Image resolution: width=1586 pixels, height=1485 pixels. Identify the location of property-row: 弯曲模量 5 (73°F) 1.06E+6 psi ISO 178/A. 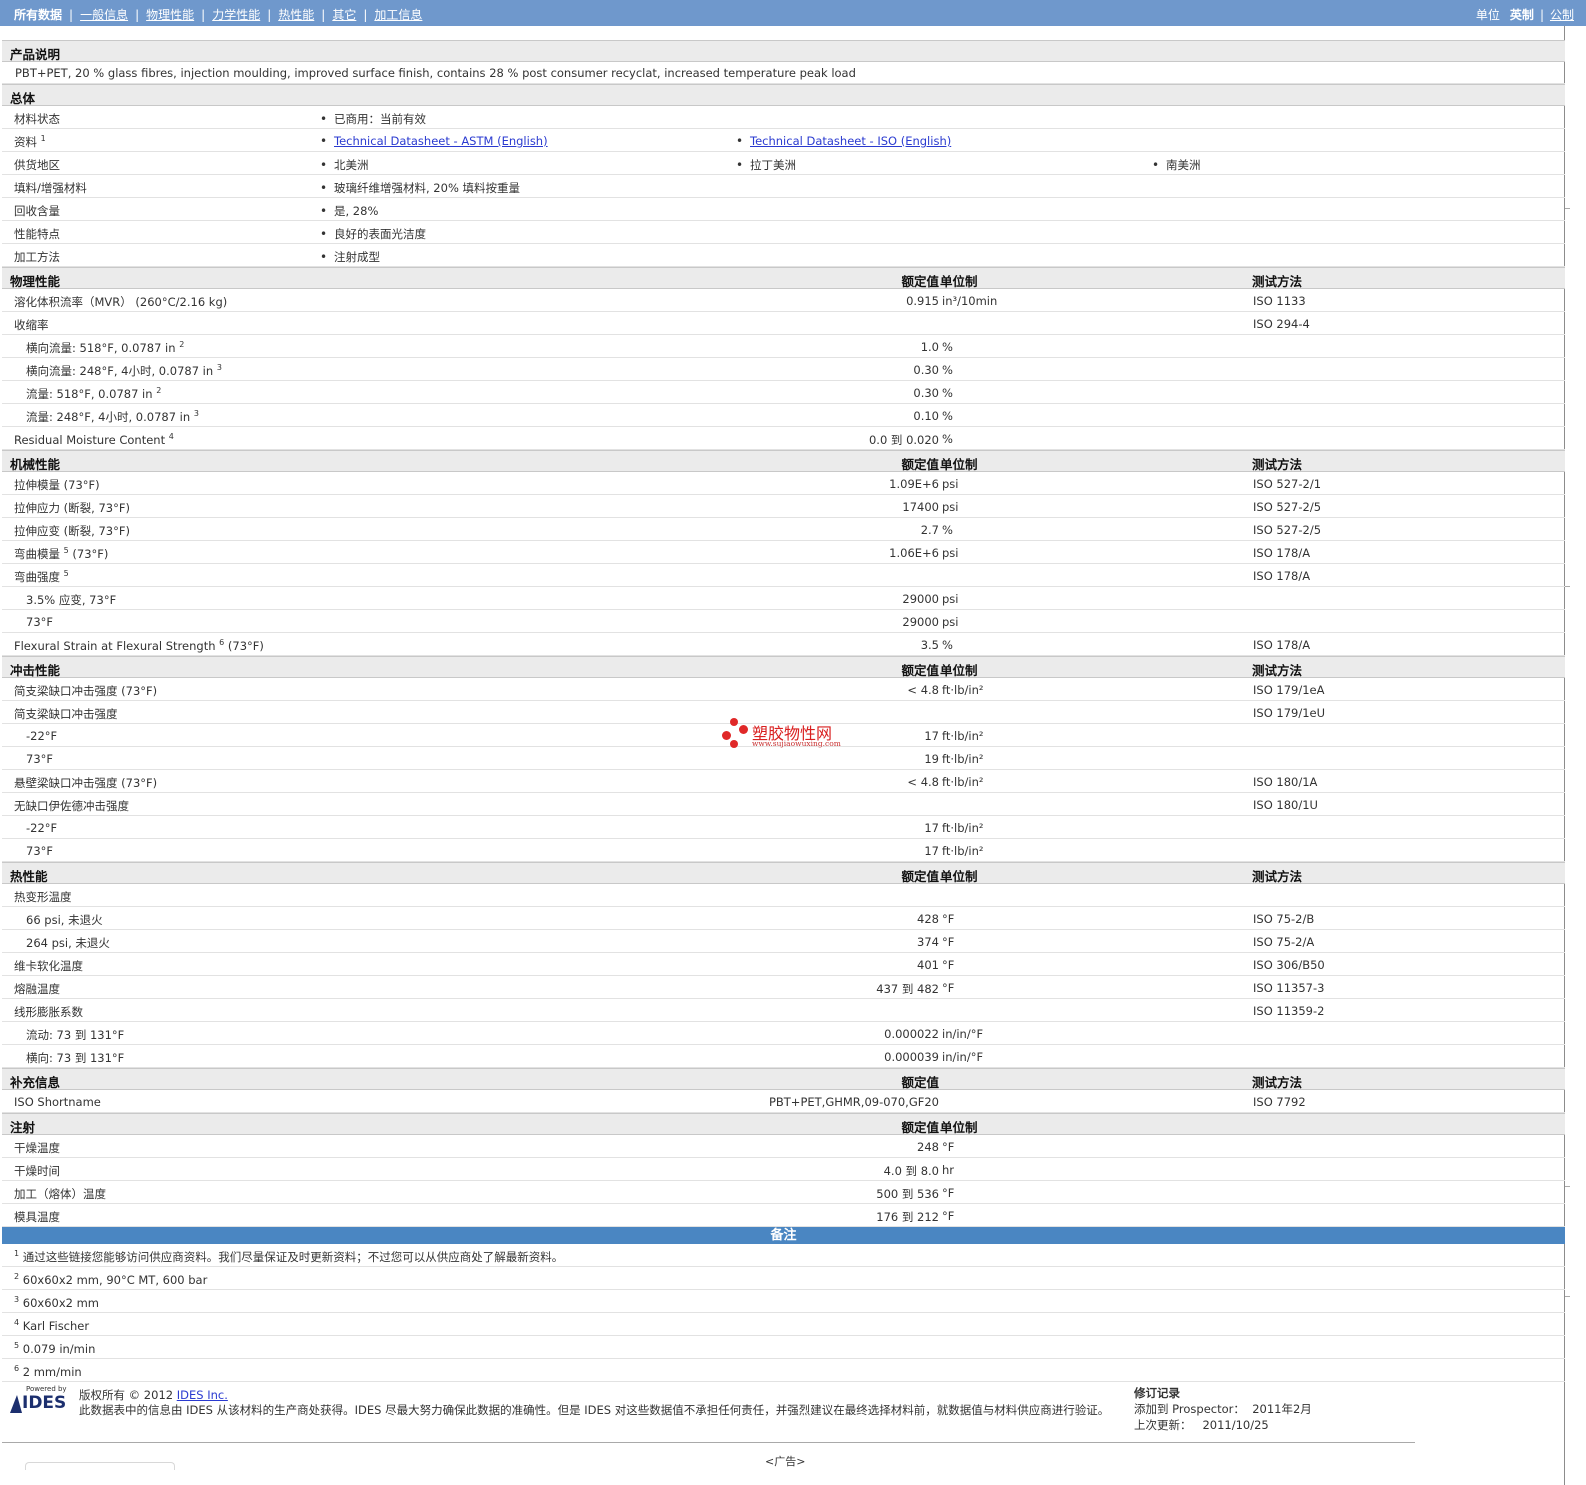
(783, 552).